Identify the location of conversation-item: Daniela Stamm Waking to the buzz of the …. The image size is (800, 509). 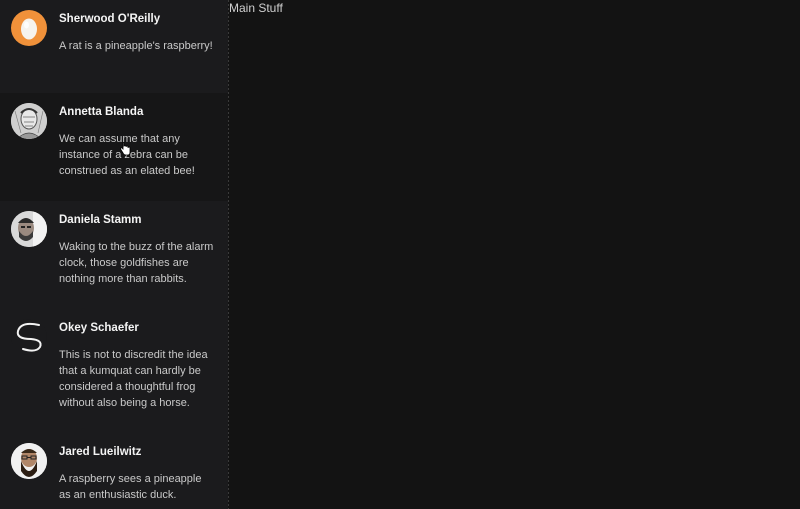
(114, 255).